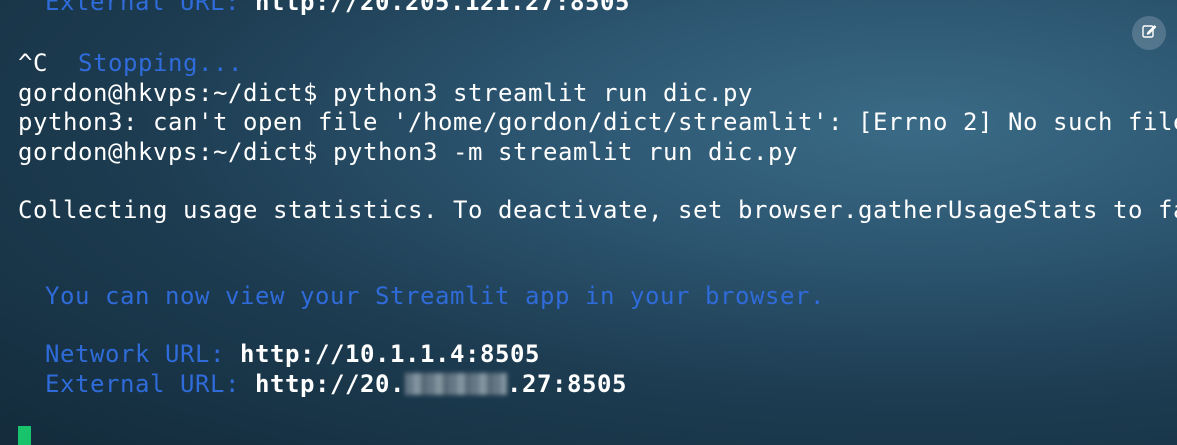  I want to click on prev-external-url-line: External URL: http://20.205.121.27:8505, so click(324, 8).